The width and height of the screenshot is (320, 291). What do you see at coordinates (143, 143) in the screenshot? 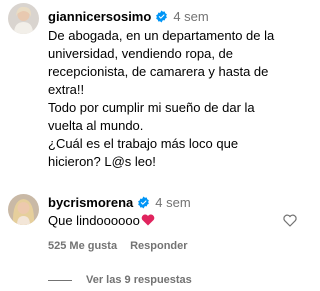
I see `comment-line: ¿Cuál es el trabajo más loco que` at bounding box center [143, 143].